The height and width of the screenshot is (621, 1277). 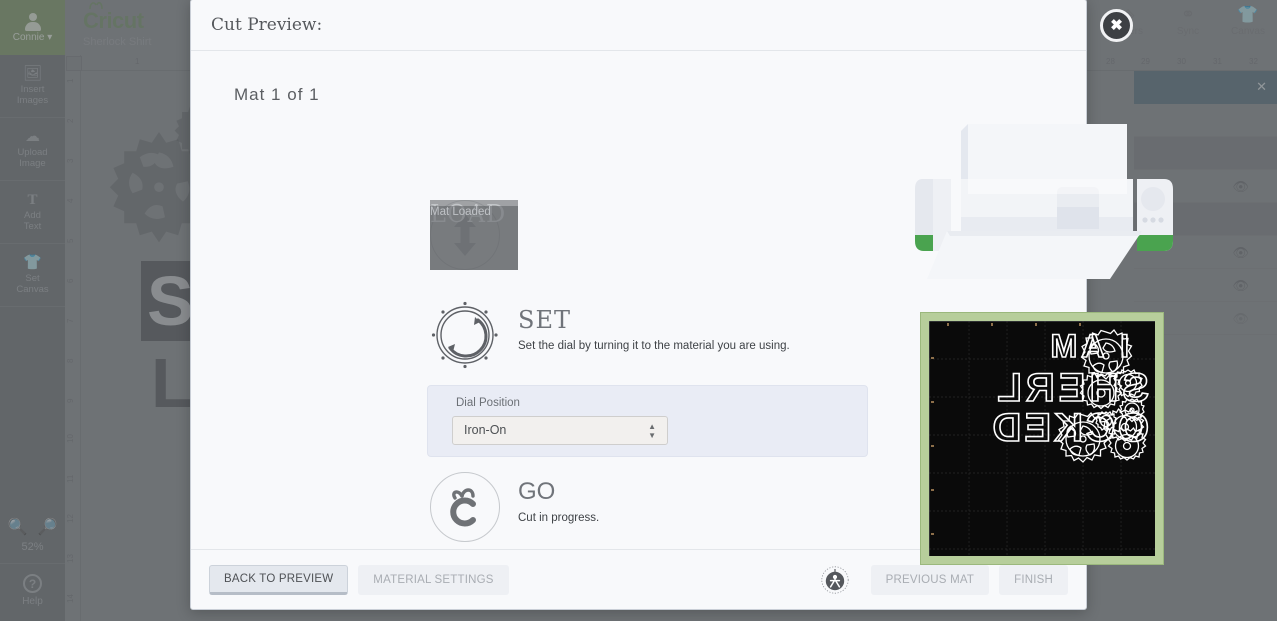 I want to click on sidebar-item-set-canvas: 👕 Set Canvas, so click(x=32, y=275).